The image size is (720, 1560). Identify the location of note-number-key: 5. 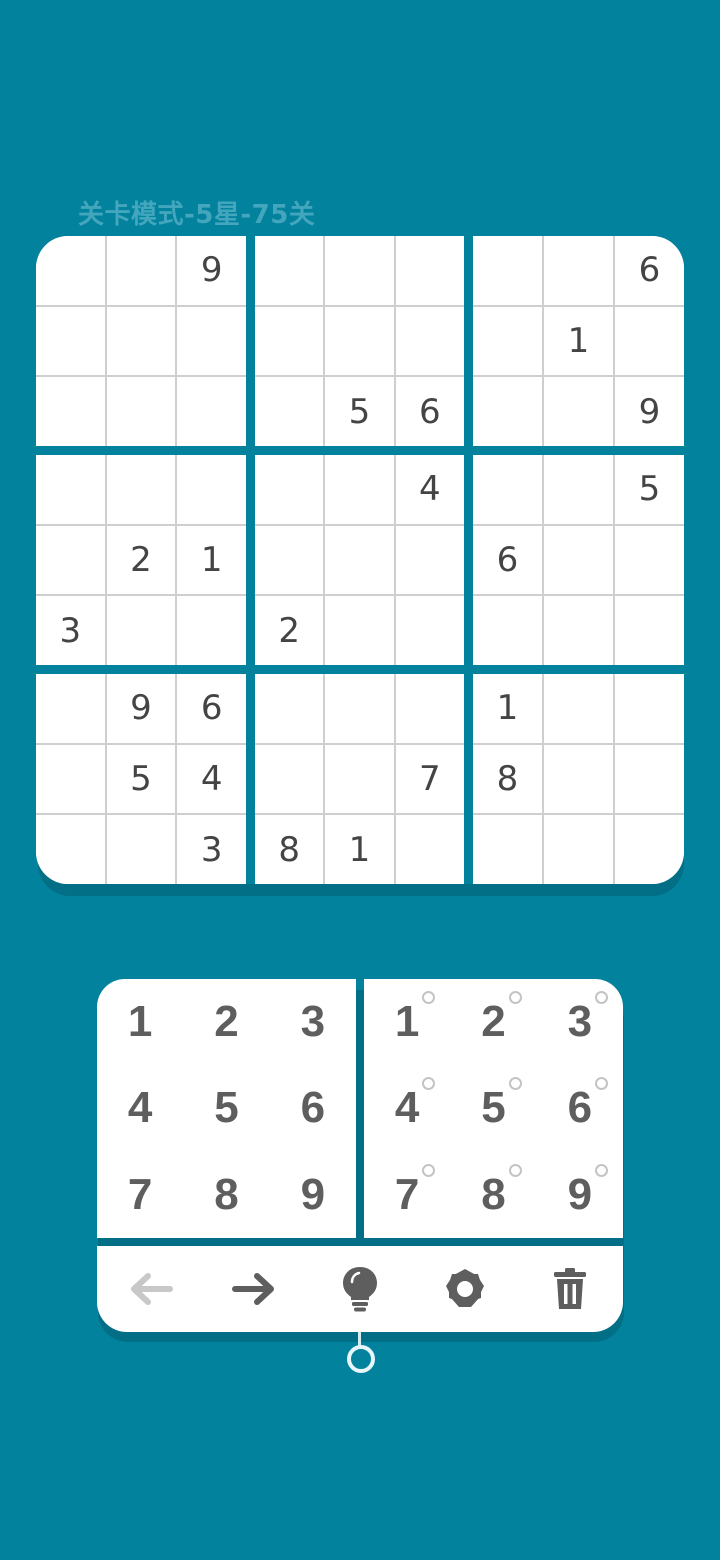
(493, 1108).